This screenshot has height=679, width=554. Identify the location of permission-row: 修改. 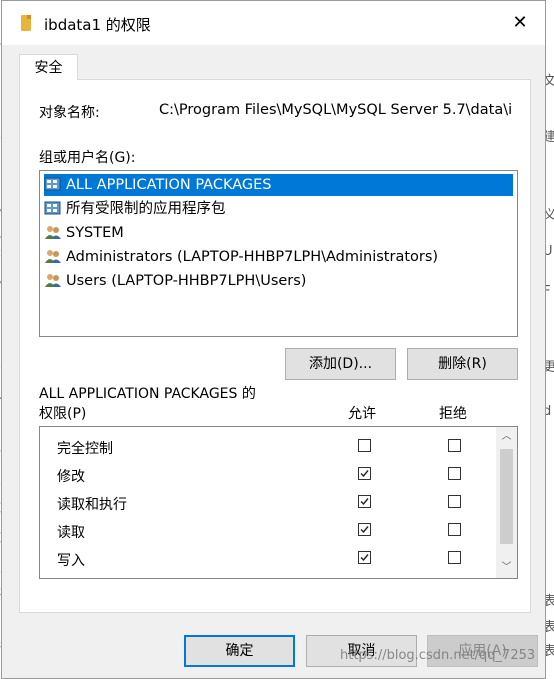
(268, 475).